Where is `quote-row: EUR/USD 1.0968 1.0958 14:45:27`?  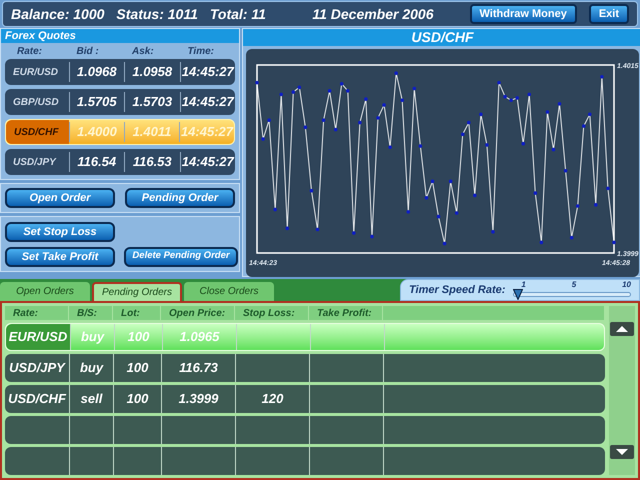
quote-row: EUR/USD 1.0968 1.0958 14:45:27 is located at coordinates (120, 72).